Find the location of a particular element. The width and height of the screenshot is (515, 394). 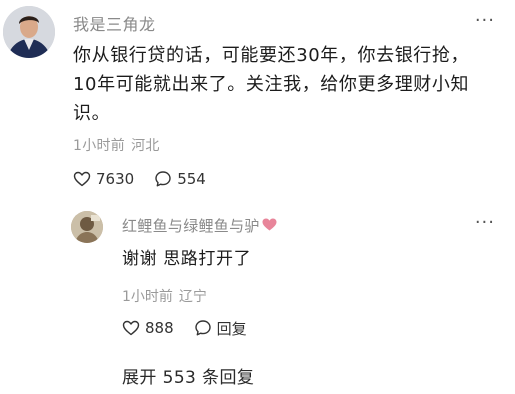

heart-emoji-icon is located at coordinates (269, 226).